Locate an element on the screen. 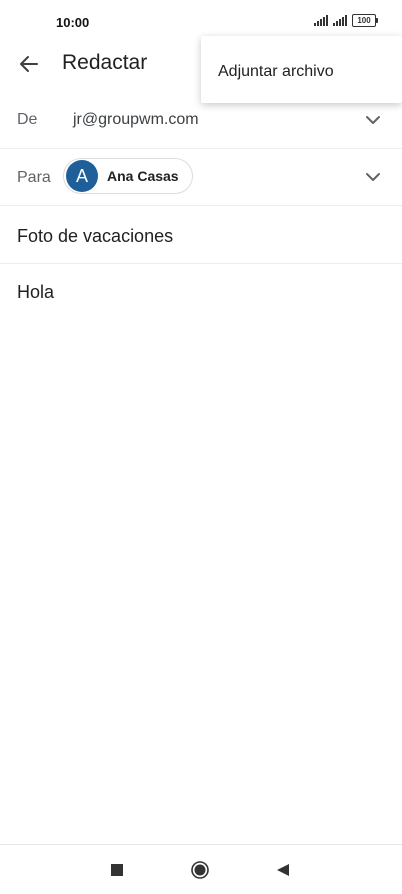 The image size is (402, 894). status-icons: 100 is located at coordinates (346, 20).